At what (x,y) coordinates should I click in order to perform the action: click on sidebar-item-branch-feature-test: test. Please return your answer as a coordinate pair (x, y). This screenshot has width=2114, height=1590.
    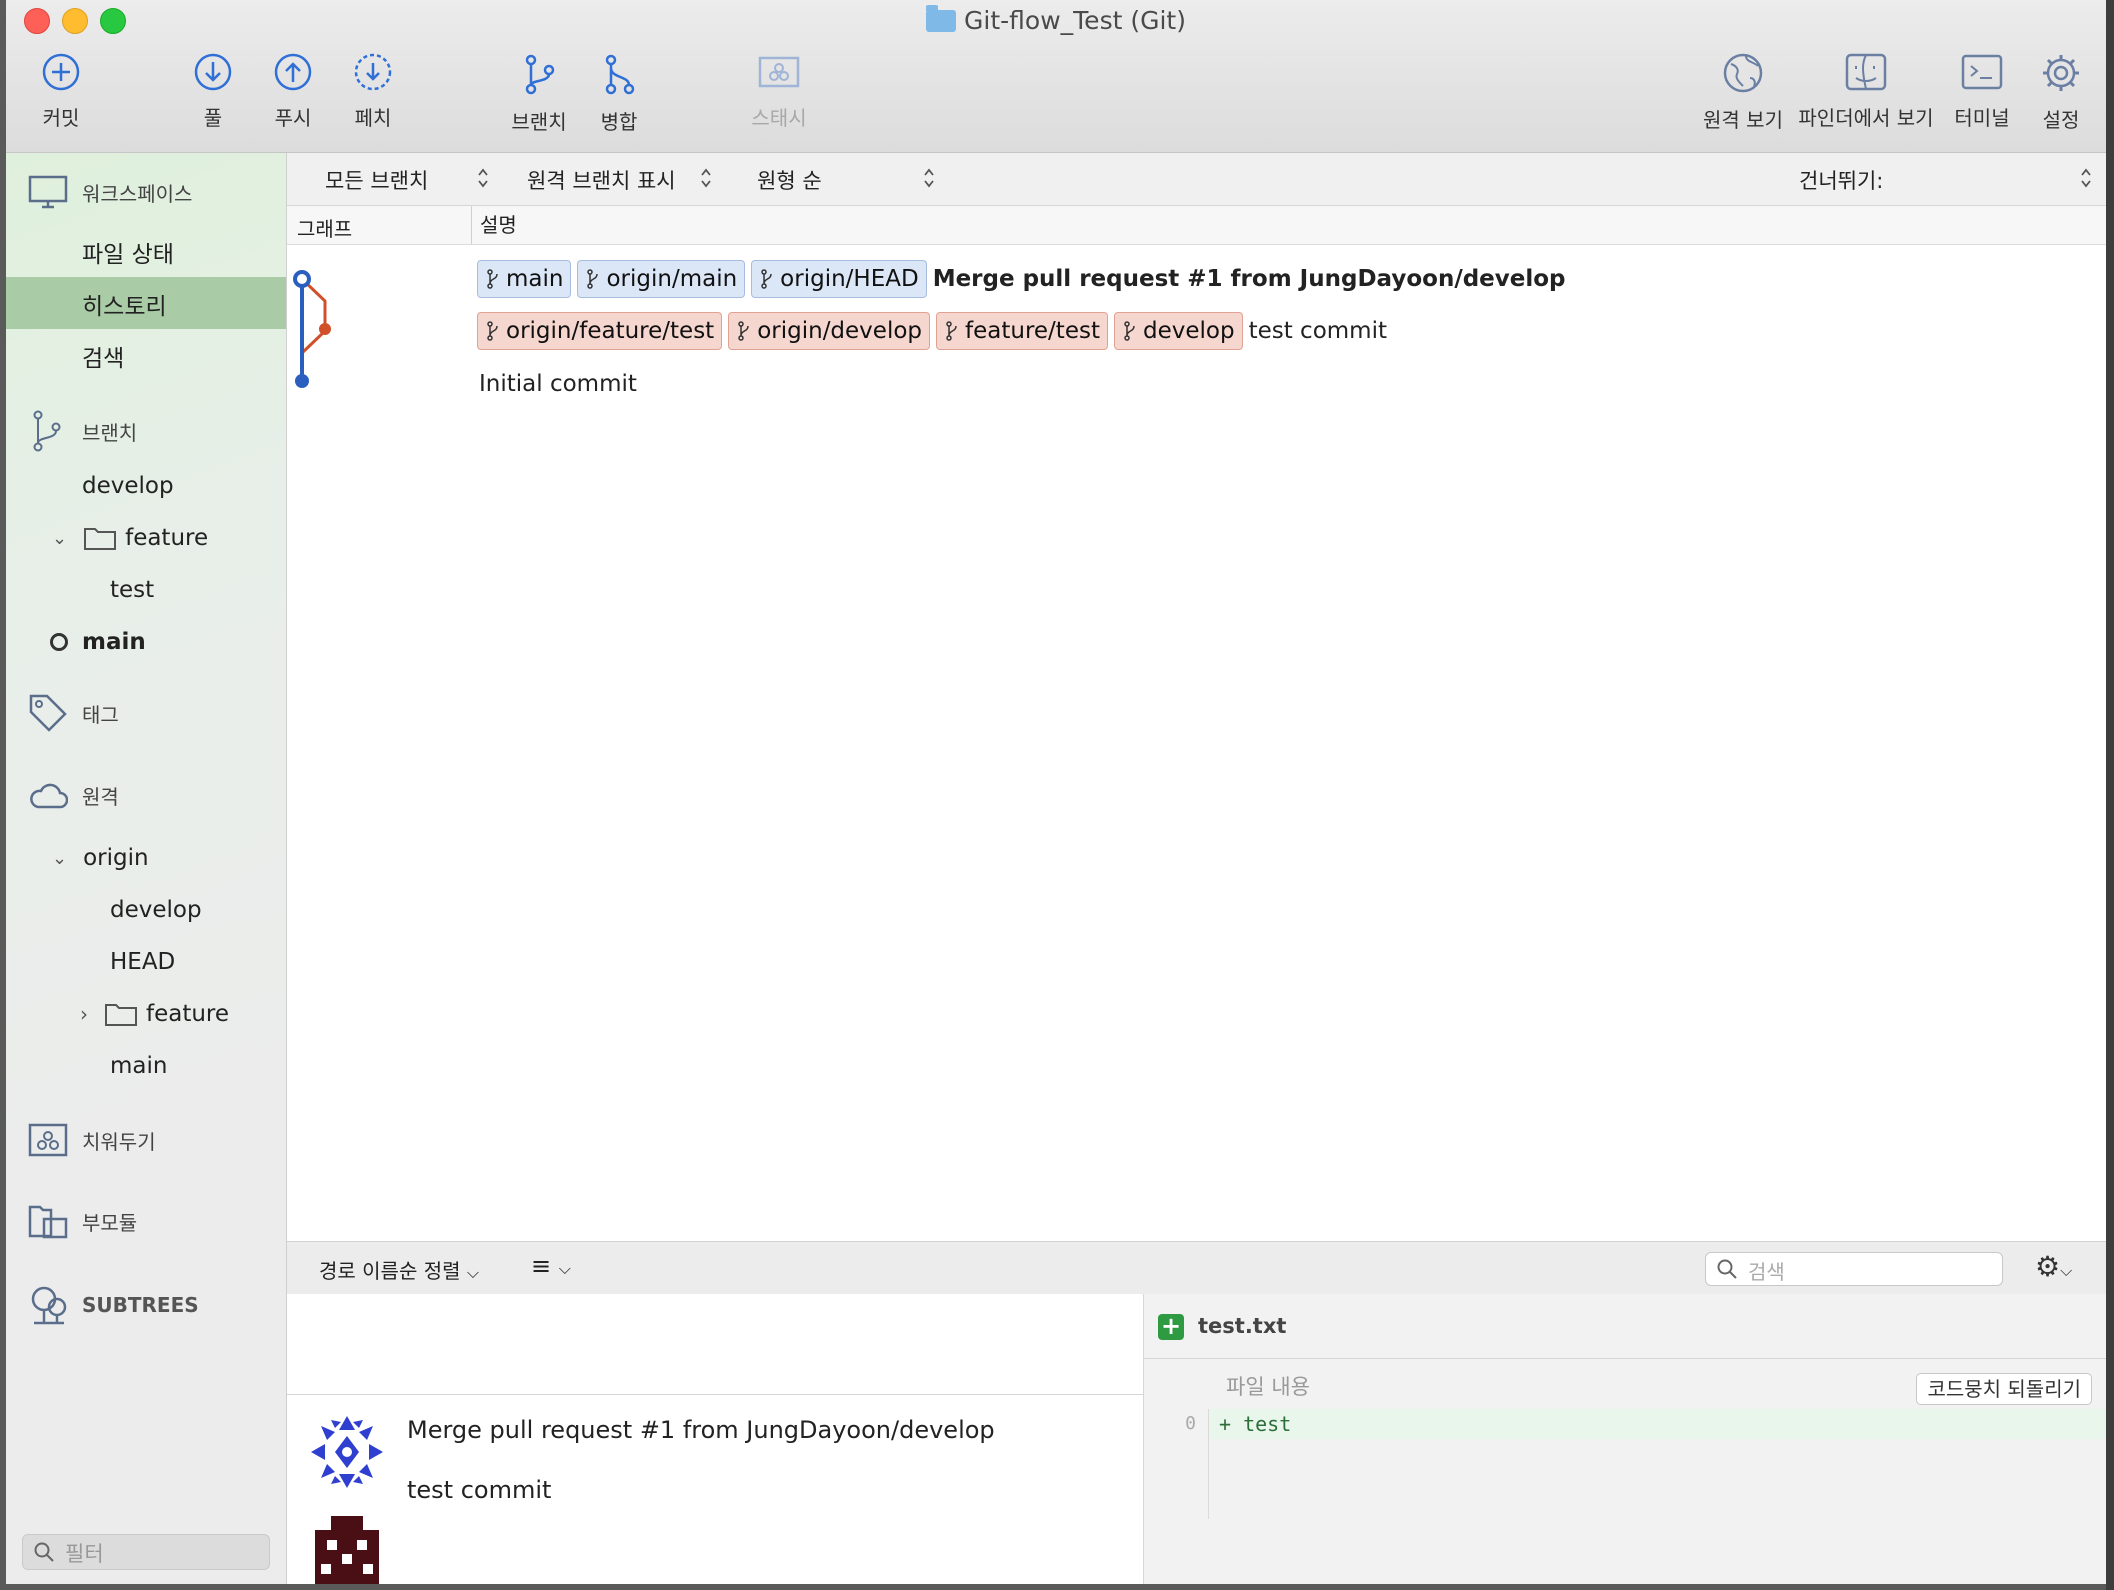
    Looking at the image, I should click on (132, 590).